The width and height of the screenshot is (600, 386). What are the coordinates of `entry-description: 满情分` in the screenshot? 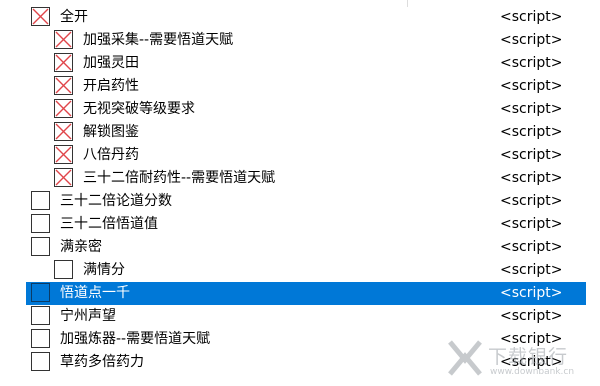 It's located at (104, 270).